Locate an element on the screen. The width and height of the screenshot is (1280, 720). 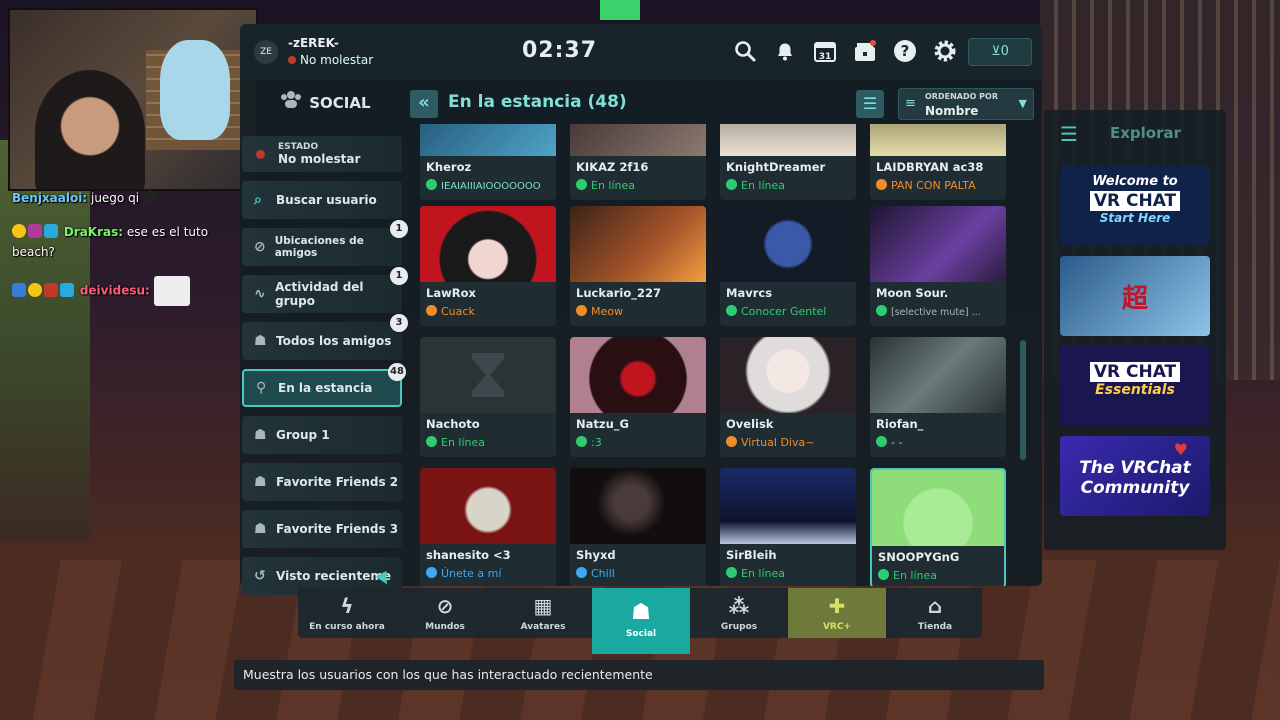
user-name: Moon Sour. is located at coordinates (912, 293).